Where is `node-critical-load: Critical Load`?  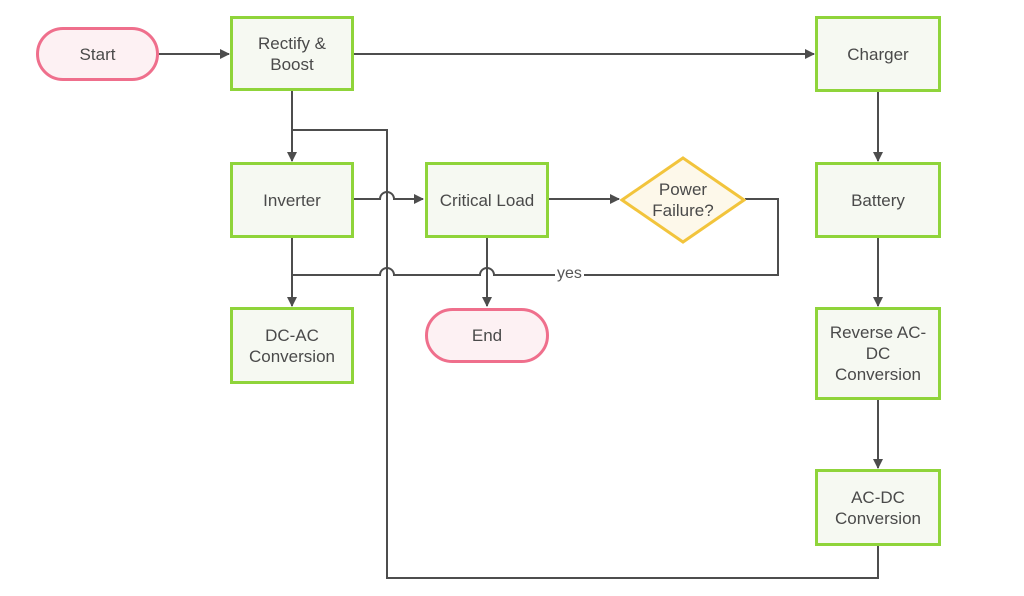 node-critical-load: Critical Load is located at coordinates (487, 200).